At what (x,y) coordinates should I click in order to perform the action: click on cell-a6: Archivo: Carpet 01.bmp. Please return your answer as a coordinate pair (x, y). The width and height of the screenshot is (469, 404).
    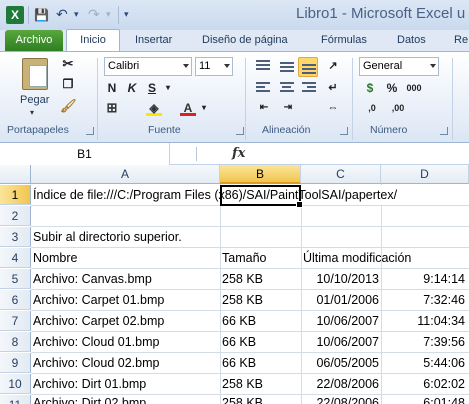
    Looking at the image, I should click on (125, 300).